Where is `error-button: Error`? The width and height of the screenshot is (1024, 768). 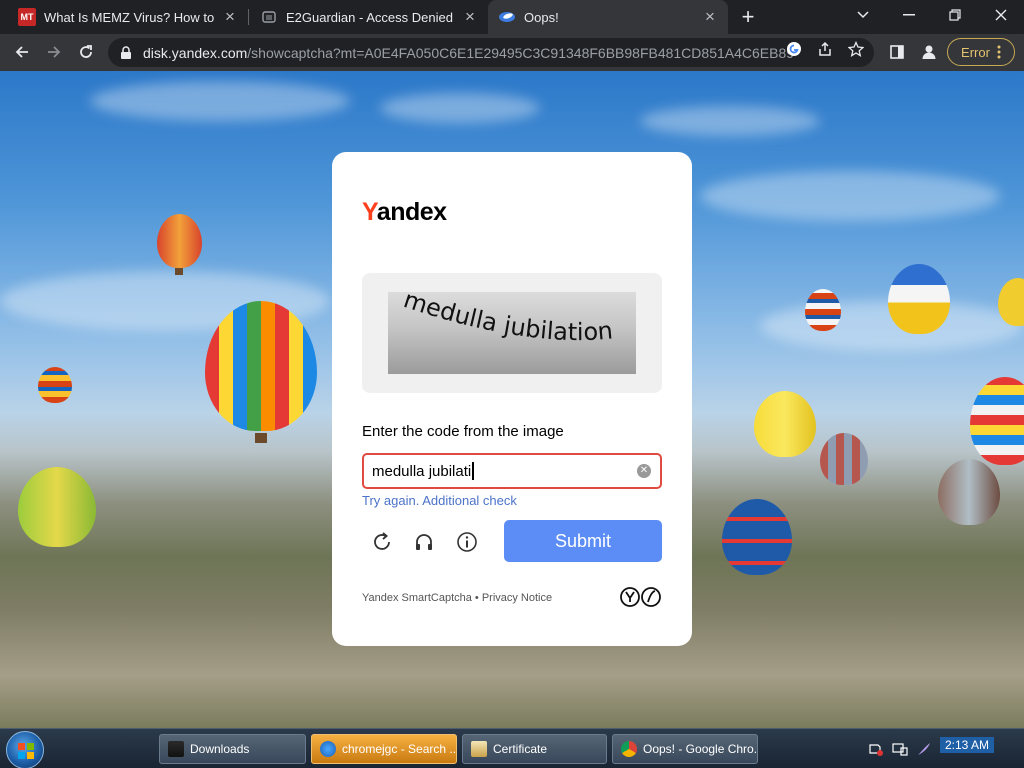
error-button: Error is located at coordinates (981, 52).